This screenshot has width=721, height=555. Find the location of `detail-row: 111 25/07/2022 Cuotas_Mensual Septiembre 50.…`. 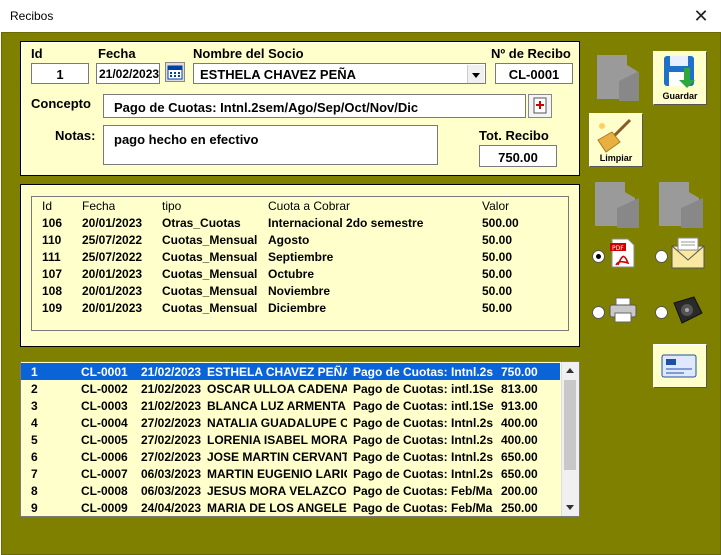

detail-row: 111 25/07/2022 Cuotas_Mensual Septiembre 50.… is located at coordinates (301, 258).